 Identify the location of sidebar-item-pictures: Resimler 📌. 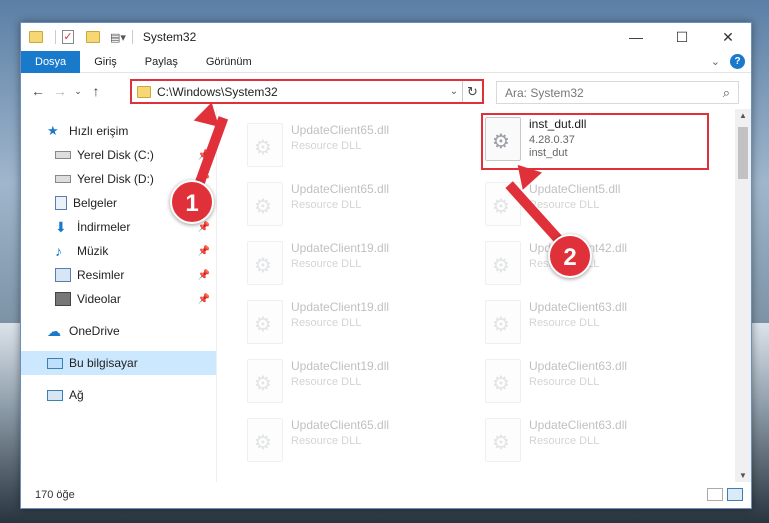
(118, 275).